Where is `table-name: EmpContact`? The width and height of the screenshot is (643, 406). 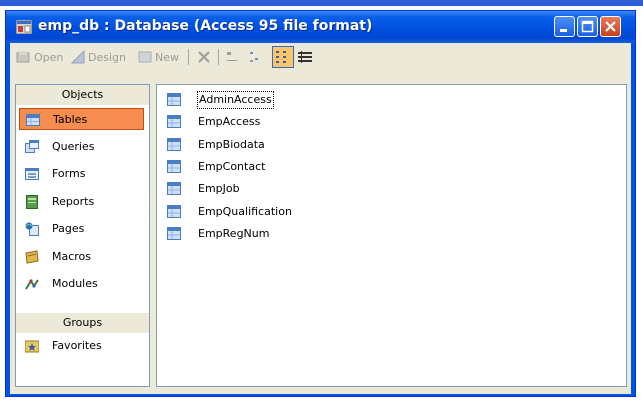
table-name: EmpContact is located at coordinates (232, 166).